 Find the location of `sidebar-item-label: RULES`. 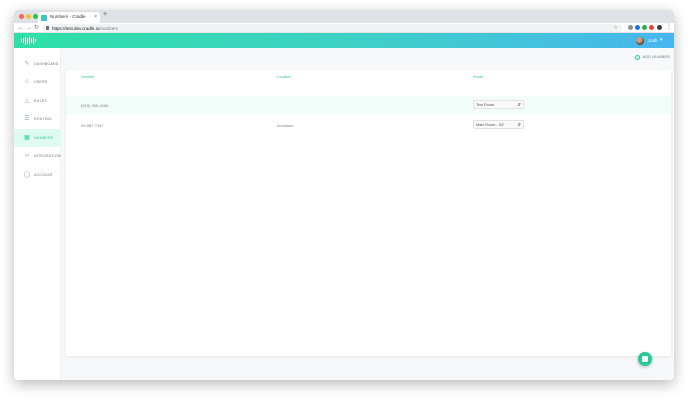

sidebar-item-label: RULES is located at coordinates (40, 100).